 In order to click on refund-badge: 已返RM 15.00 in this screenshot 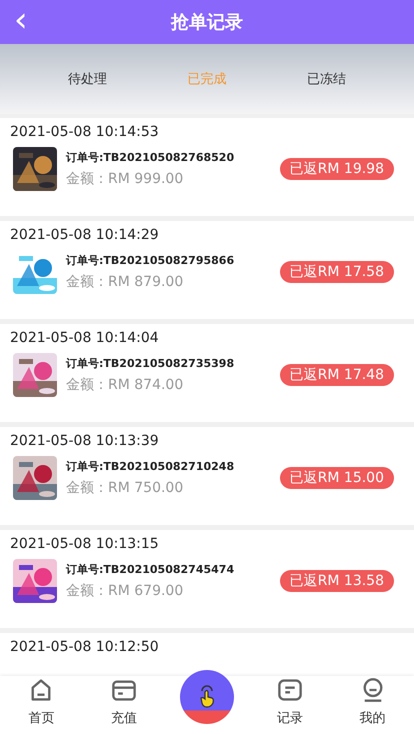, I will do `click(337, 478)`.